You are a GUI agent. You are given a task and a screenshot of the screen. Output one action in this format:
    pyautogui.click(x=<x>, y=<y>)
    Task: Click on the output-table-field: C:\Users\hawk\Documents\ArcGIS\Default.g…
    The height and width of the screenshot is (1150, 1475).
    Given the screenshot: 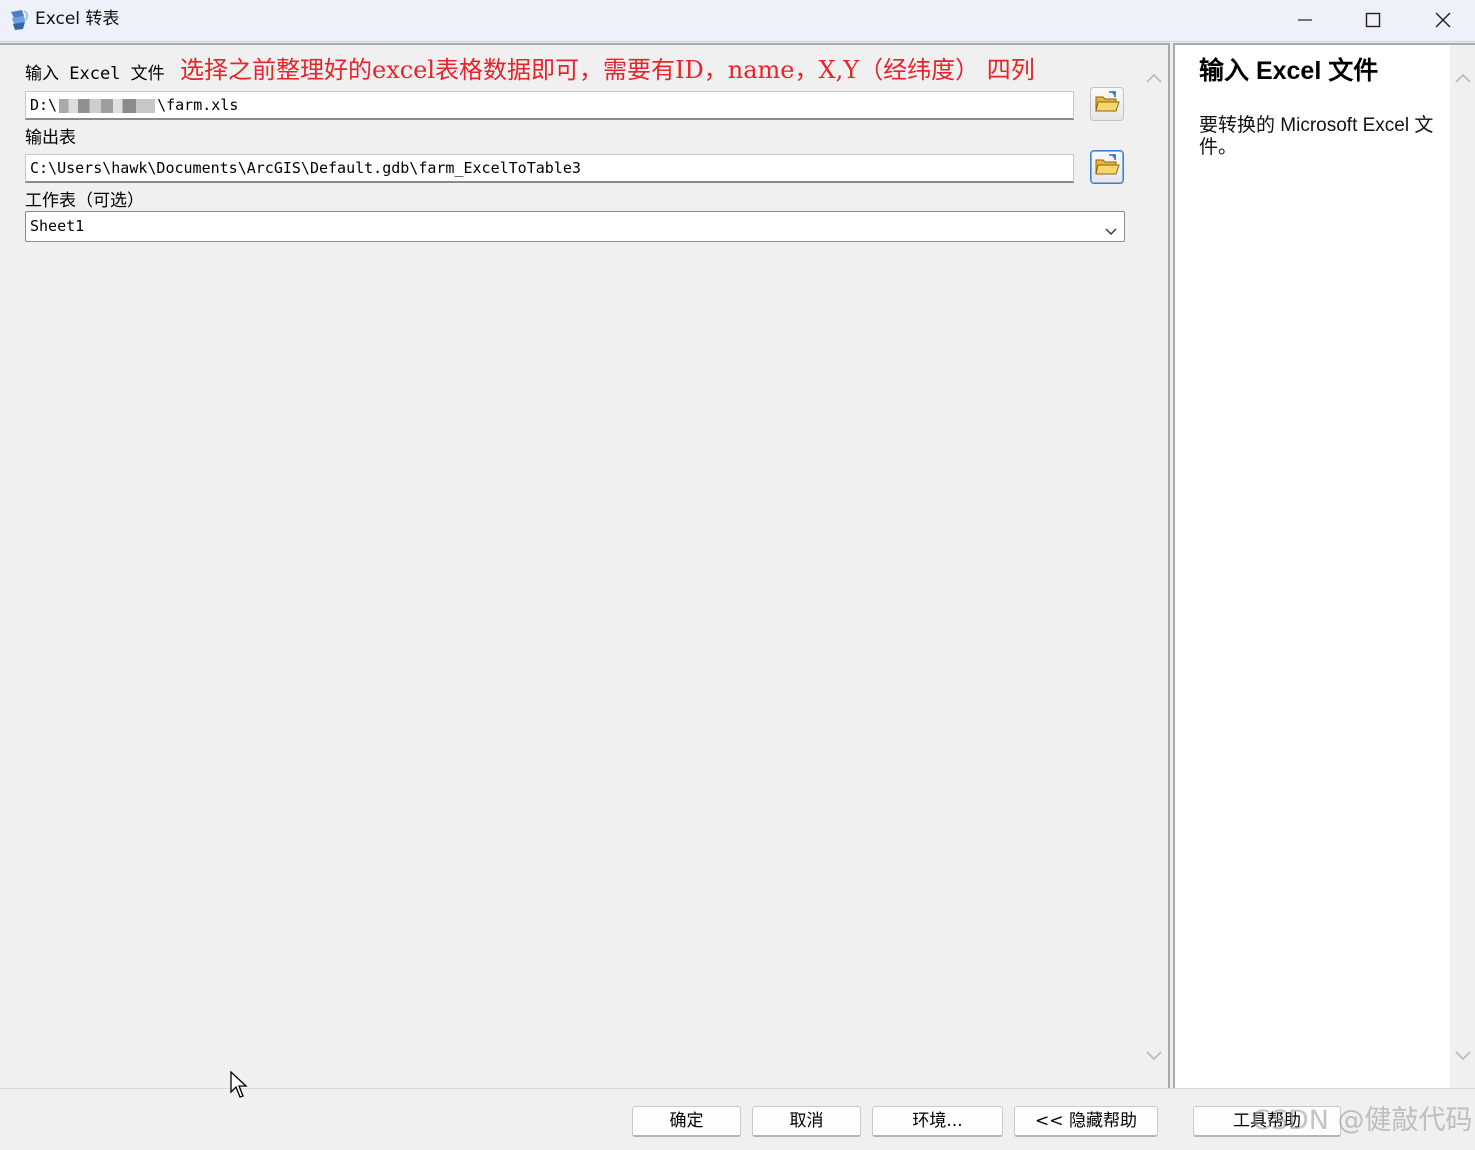 What is the action you would take?
    pyautogui.click(x=549, y=168)
    